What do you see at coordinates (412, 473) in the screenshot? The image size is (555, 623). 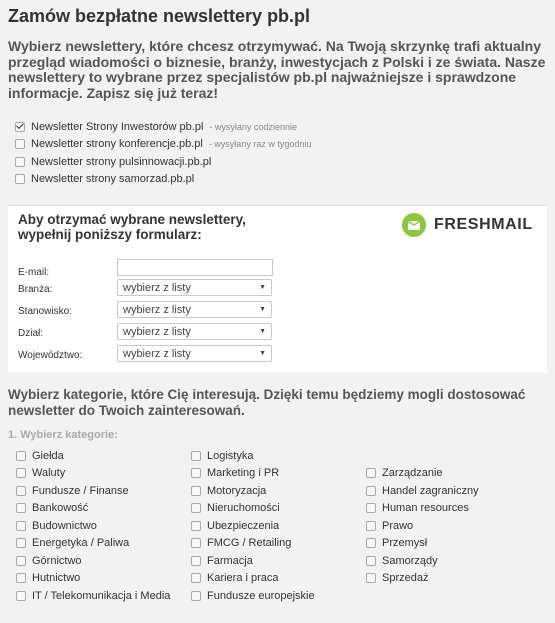 I see `category-label: Zarządzanie` at bounding box center [412, 473].